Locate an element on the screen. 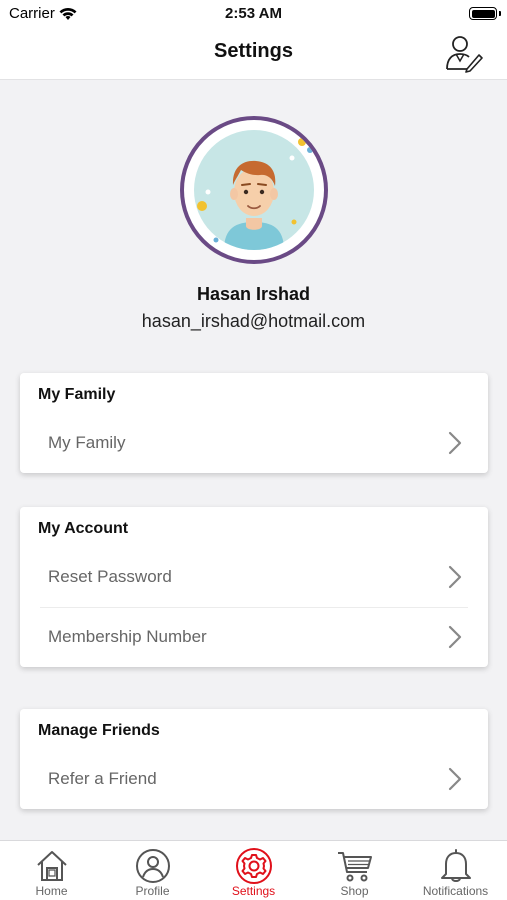 The width and height of the screenshot is (507, 900). row-label: Reset Password is located at coordinates (110, 576).